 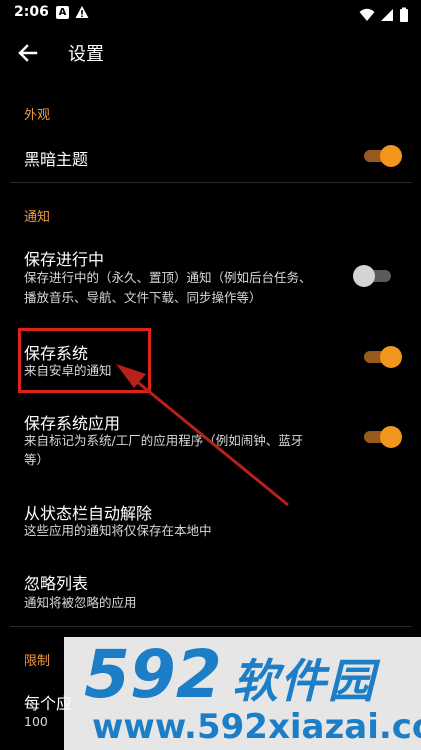 I want to click on section-header-limits: 限制, so click(x=37, y=661).